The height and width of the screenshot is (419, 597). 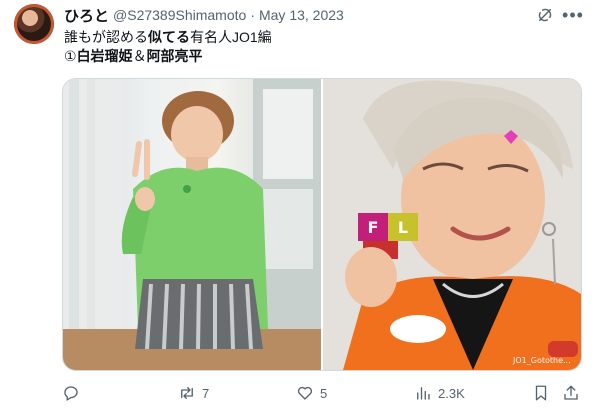 I want to click on reply-button, so click(x=74, y=393).